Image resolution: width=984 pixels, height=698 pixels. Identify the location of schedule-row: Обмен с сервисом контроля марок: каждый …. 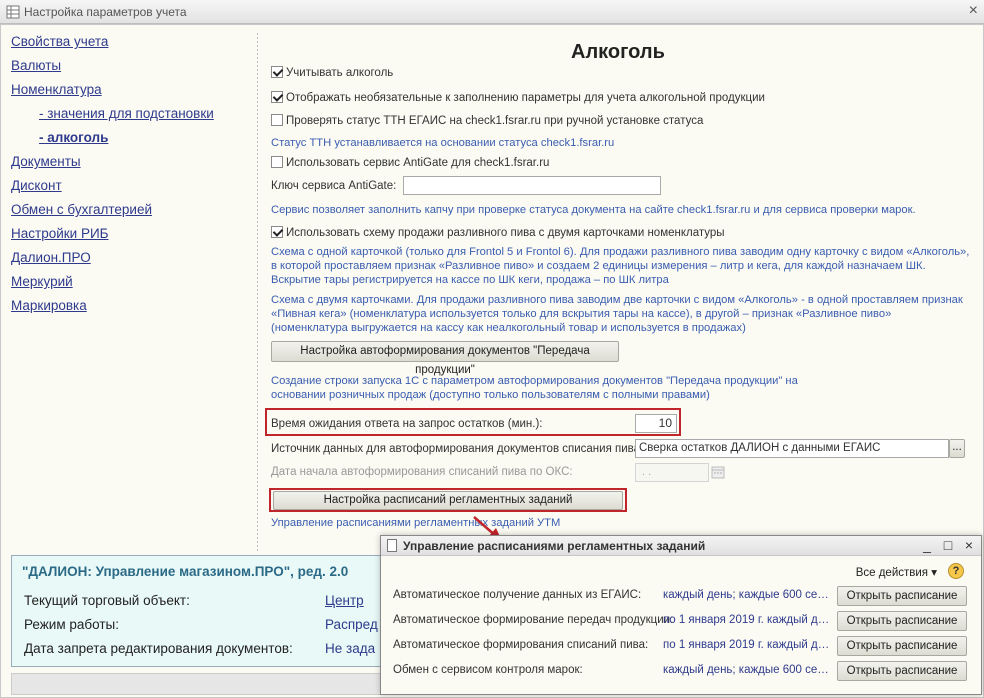
(683, 671).